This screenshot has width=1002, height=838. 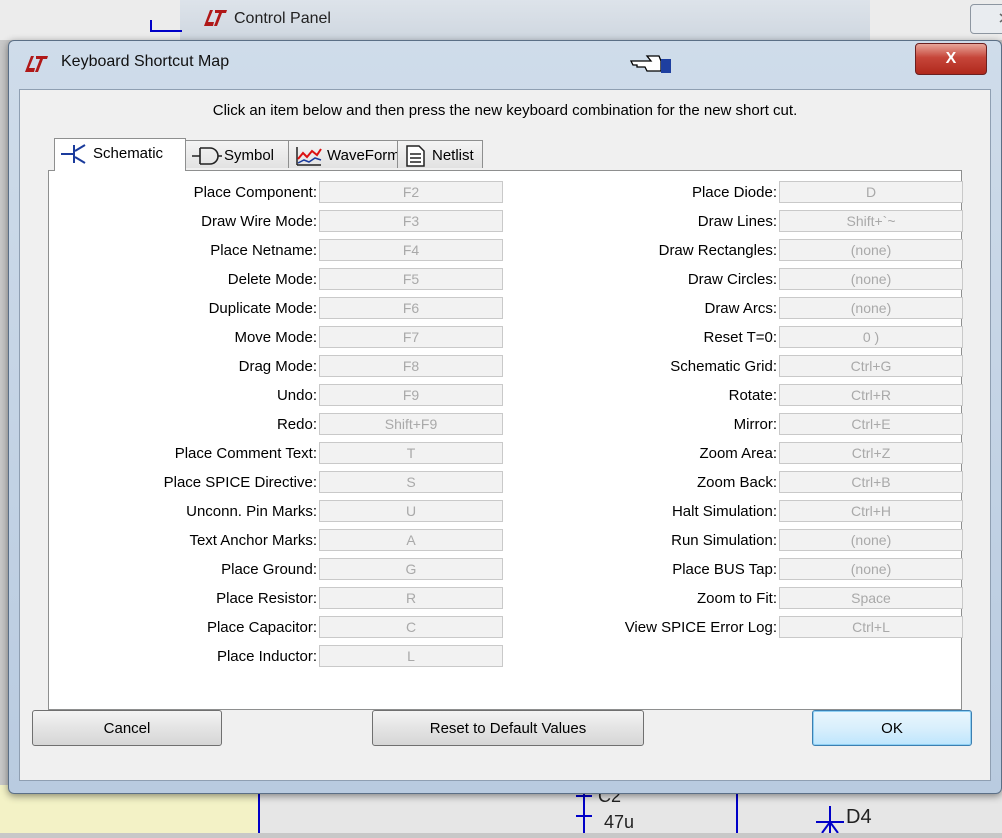 I want to click on diode-symbol-icon, so click(x=827, y=819).